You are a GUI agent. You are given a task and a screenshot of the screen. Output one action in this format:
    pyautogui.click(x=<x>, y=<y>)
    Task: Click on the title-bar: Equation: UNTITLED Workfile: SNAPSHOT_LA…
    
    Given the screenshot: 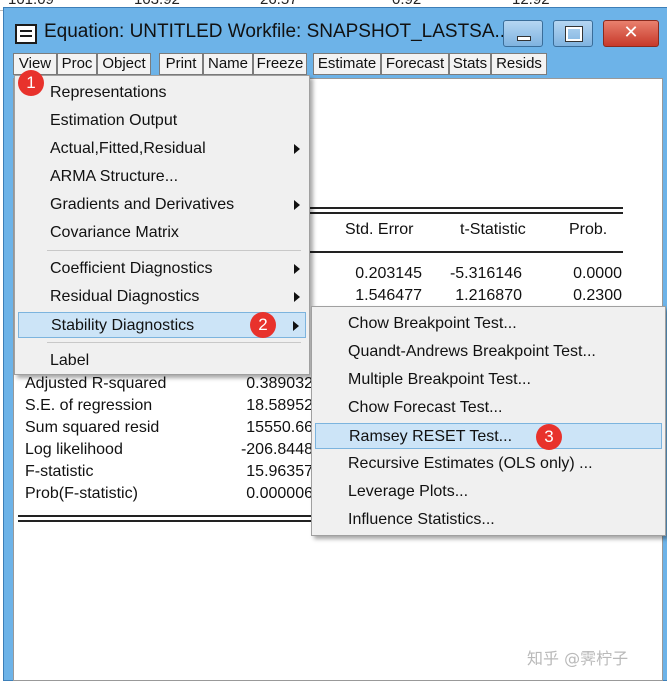 What is the action you would take?
    pyautogui.click(x=335, y=31)
    